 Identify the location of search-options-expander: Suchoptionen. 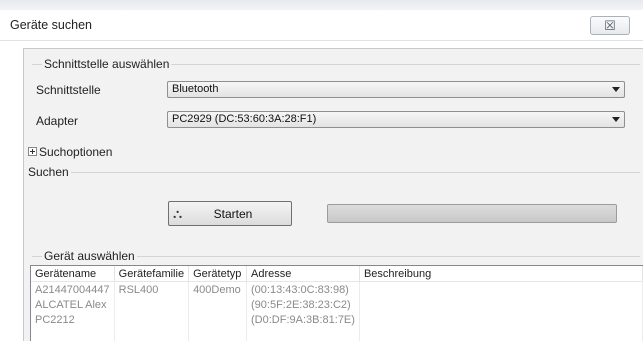
(70, 152).